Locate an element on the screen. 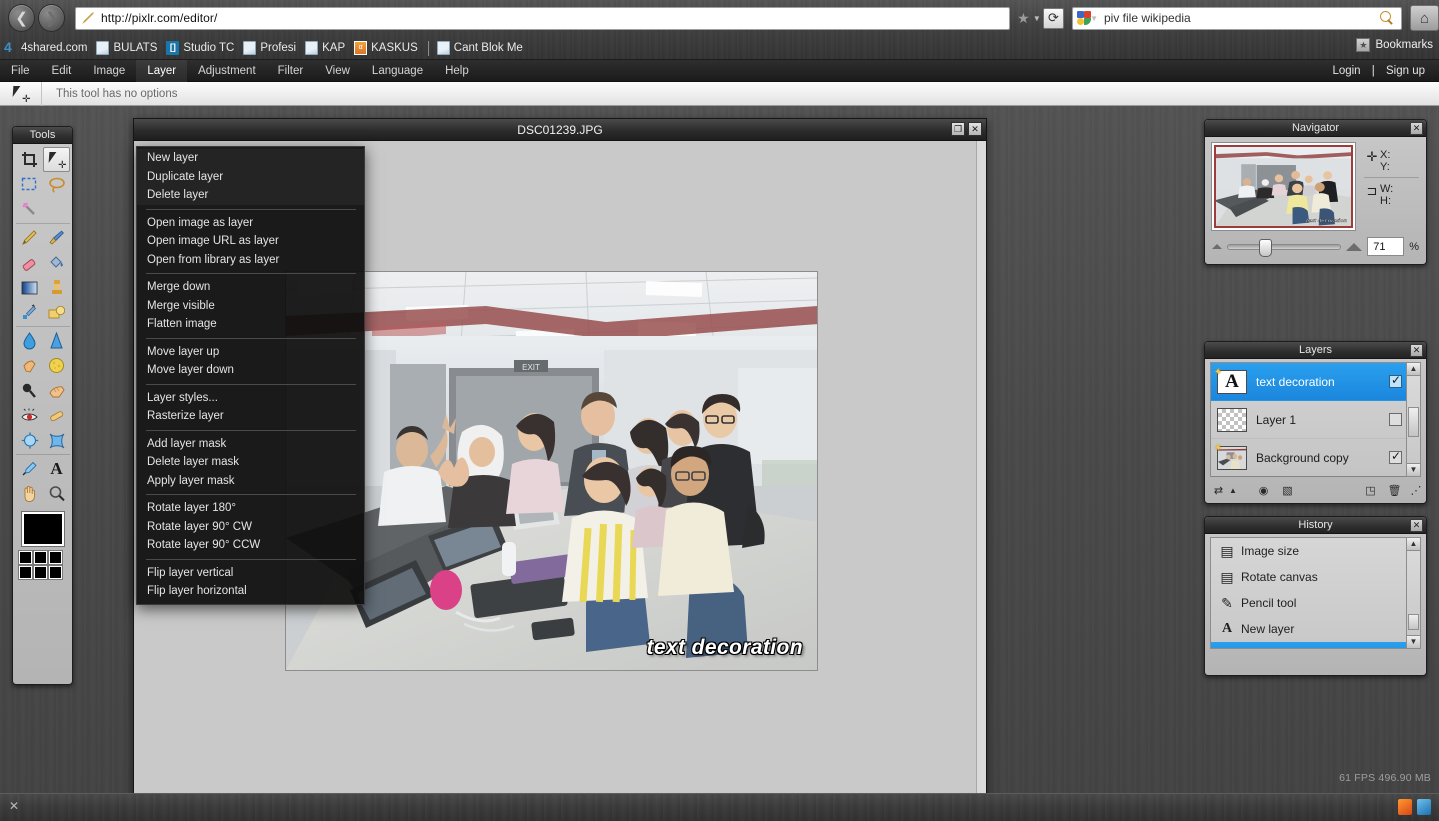 The image size is (1439, 821). bookmark-cant-blok-me: Cant Blok Me is located at coordinates (479, 48).